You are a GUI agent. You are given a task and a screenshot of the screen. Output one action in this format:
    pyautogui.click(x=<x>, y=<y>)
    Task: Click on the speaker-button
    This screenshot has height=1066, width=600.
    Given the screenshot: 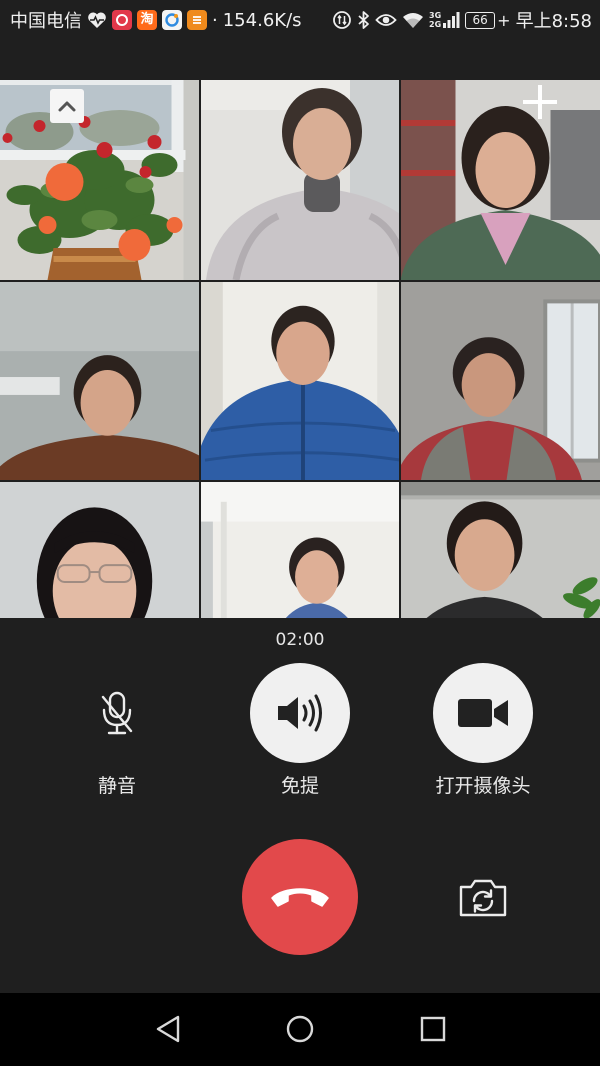 What is the action you would take?
    pyautogui.click(x=300, y=713)
    